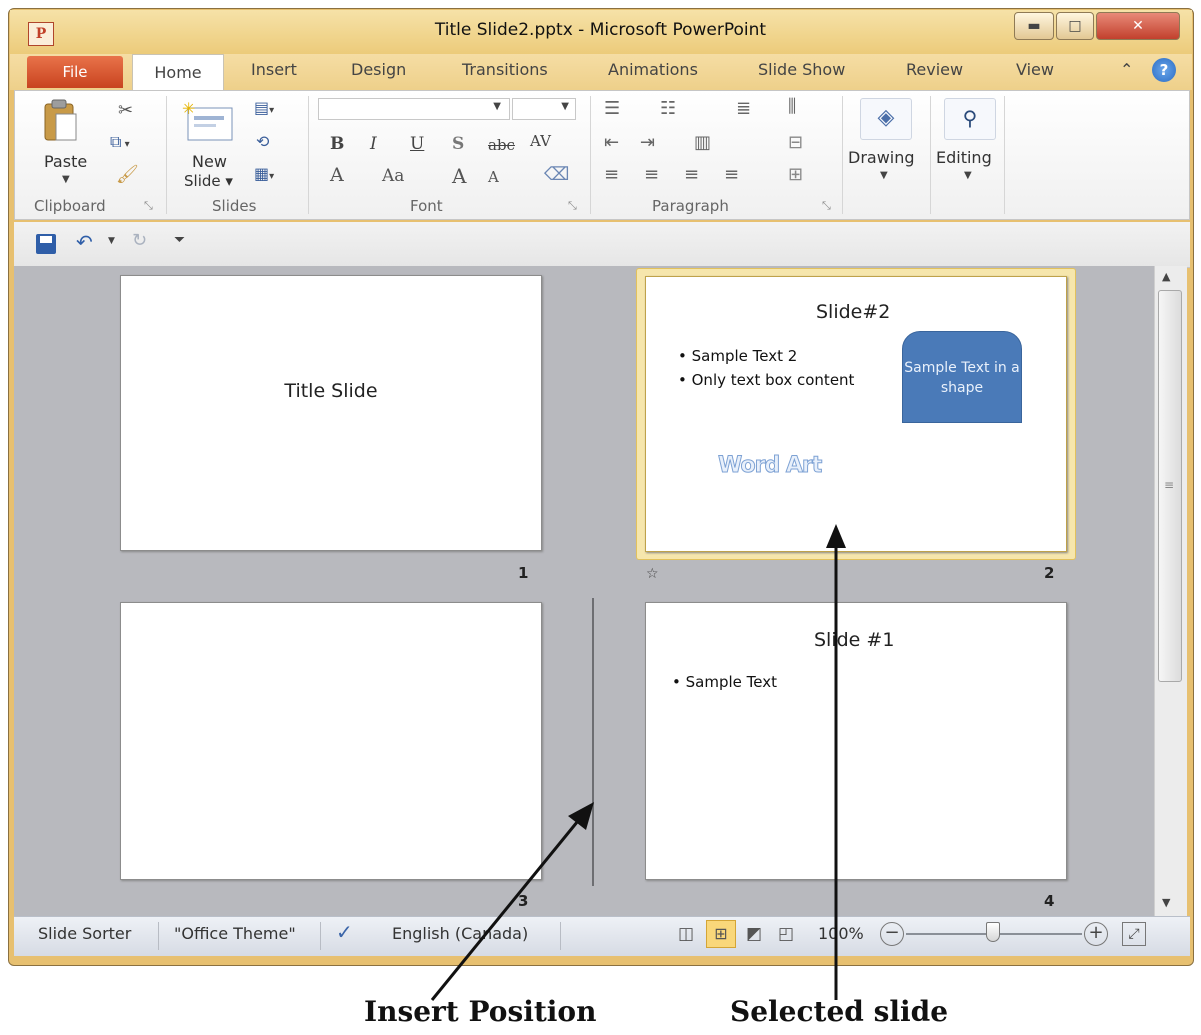  I want to click on selected-slide-annotation: Selected slide, so click(839, 1011).